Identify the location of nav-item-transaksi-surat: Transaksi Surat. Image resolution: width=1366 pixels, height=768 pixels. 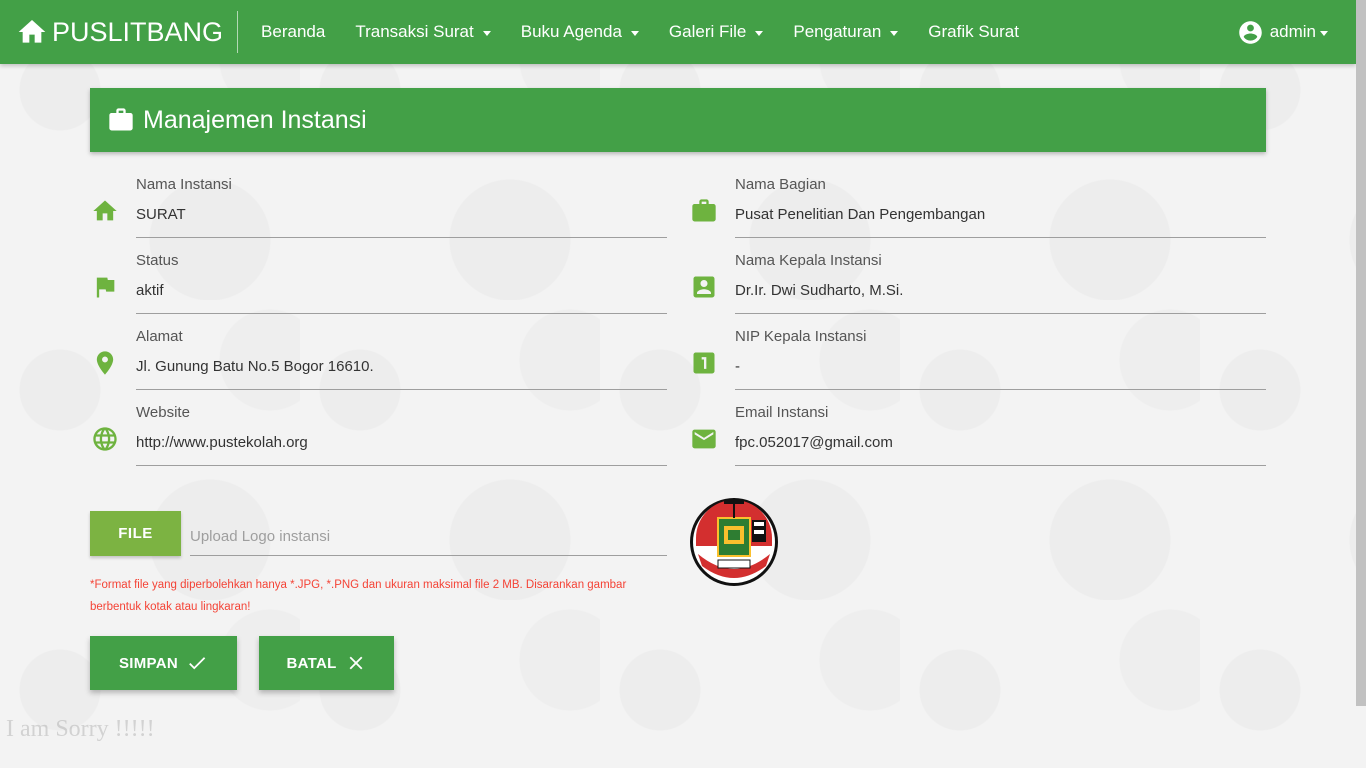
(422, 32).